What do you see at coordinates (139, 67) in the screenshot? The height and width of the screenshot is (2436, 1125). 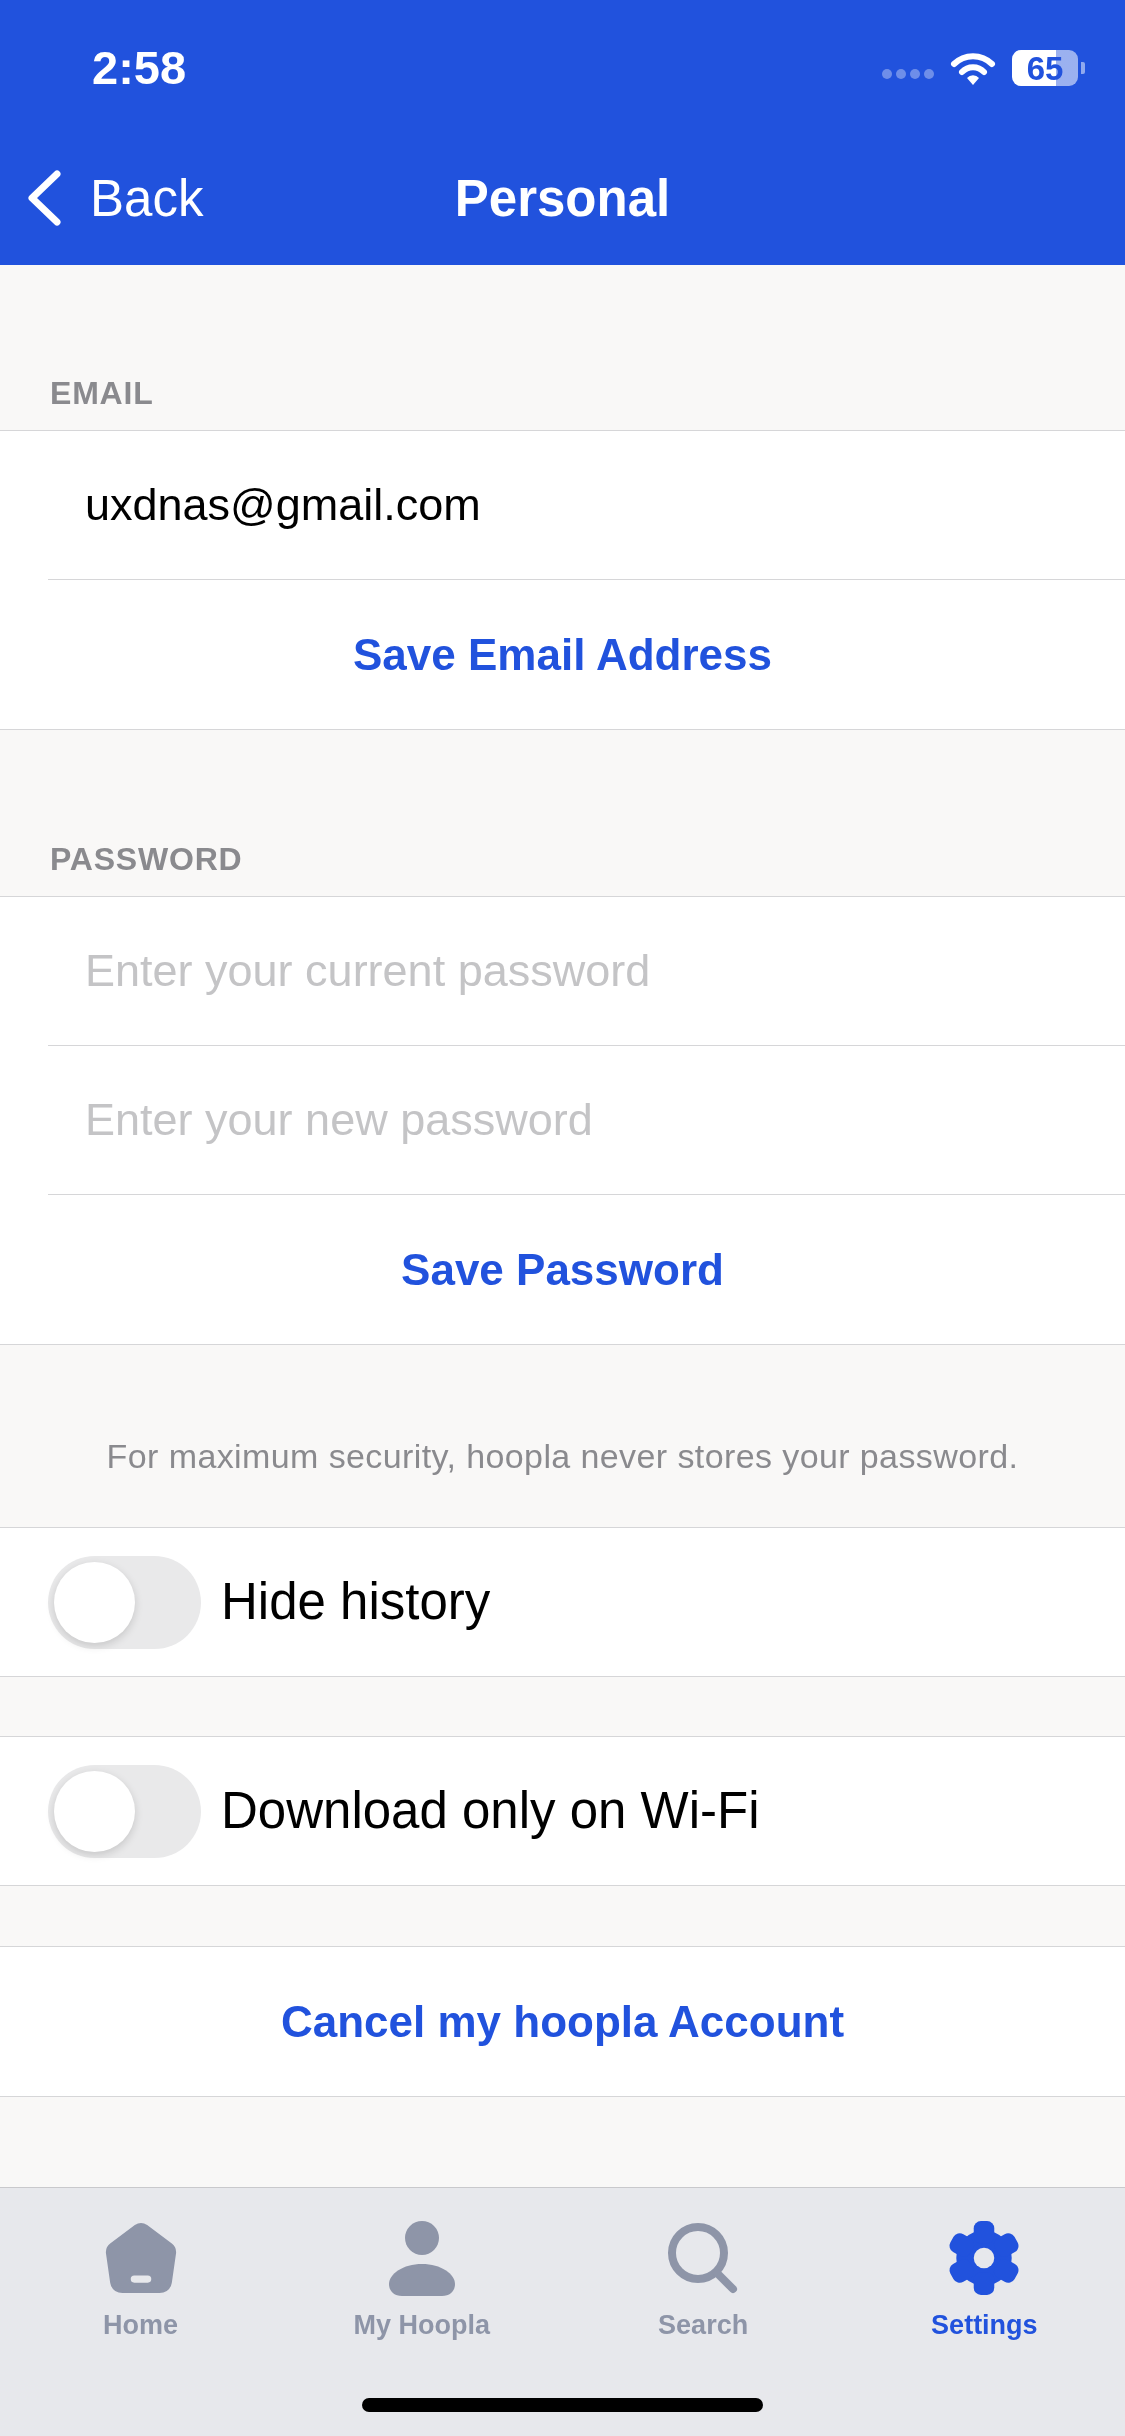 I see `status-time: 2:58` at bounding box center [139, 67].